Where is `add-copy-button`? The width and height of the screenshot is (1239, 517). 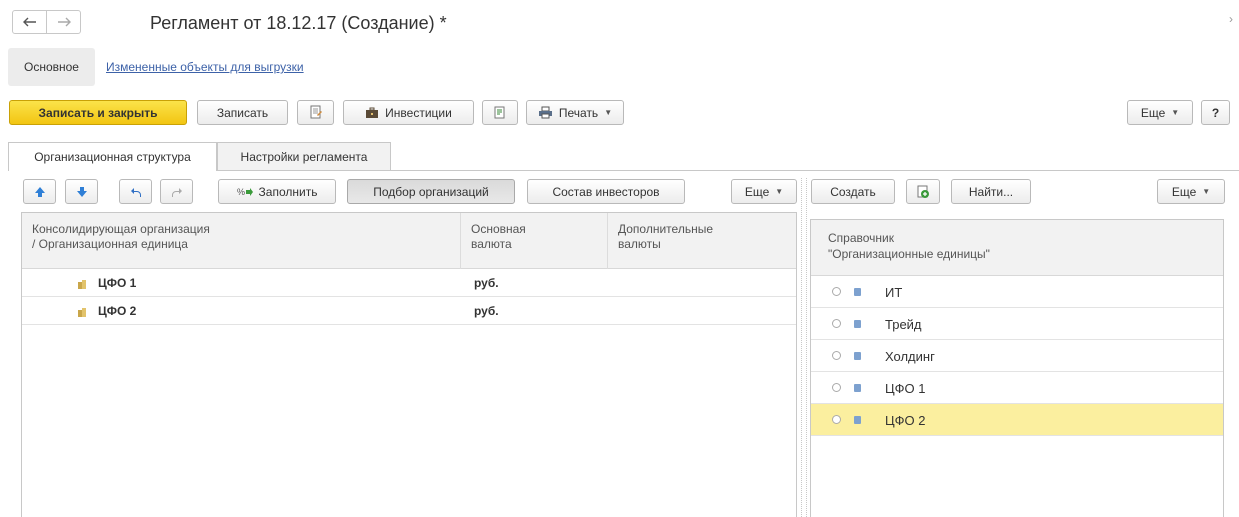
add-copy-button is located at coordinates (923, 191).